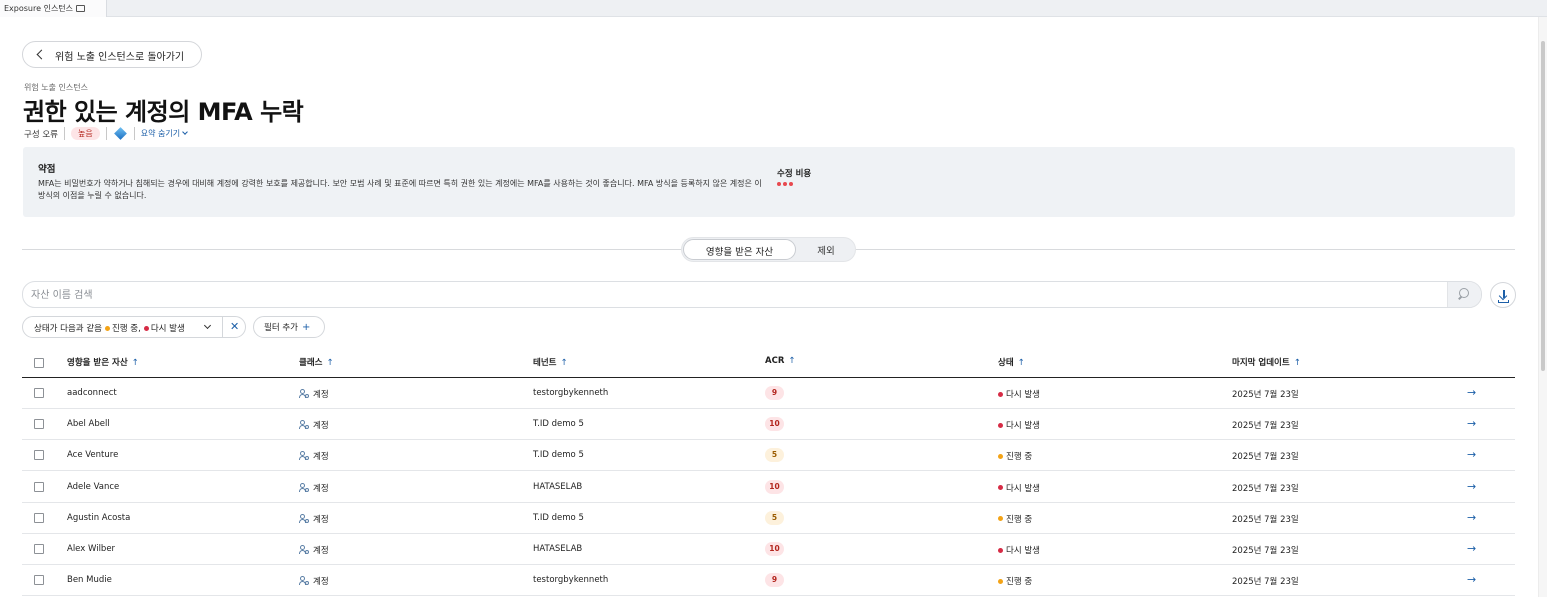  Describe the element at coordinates (164, 133) in the screenshot. I see `hide-summary-toggle: 요약 숨기기` at that location.